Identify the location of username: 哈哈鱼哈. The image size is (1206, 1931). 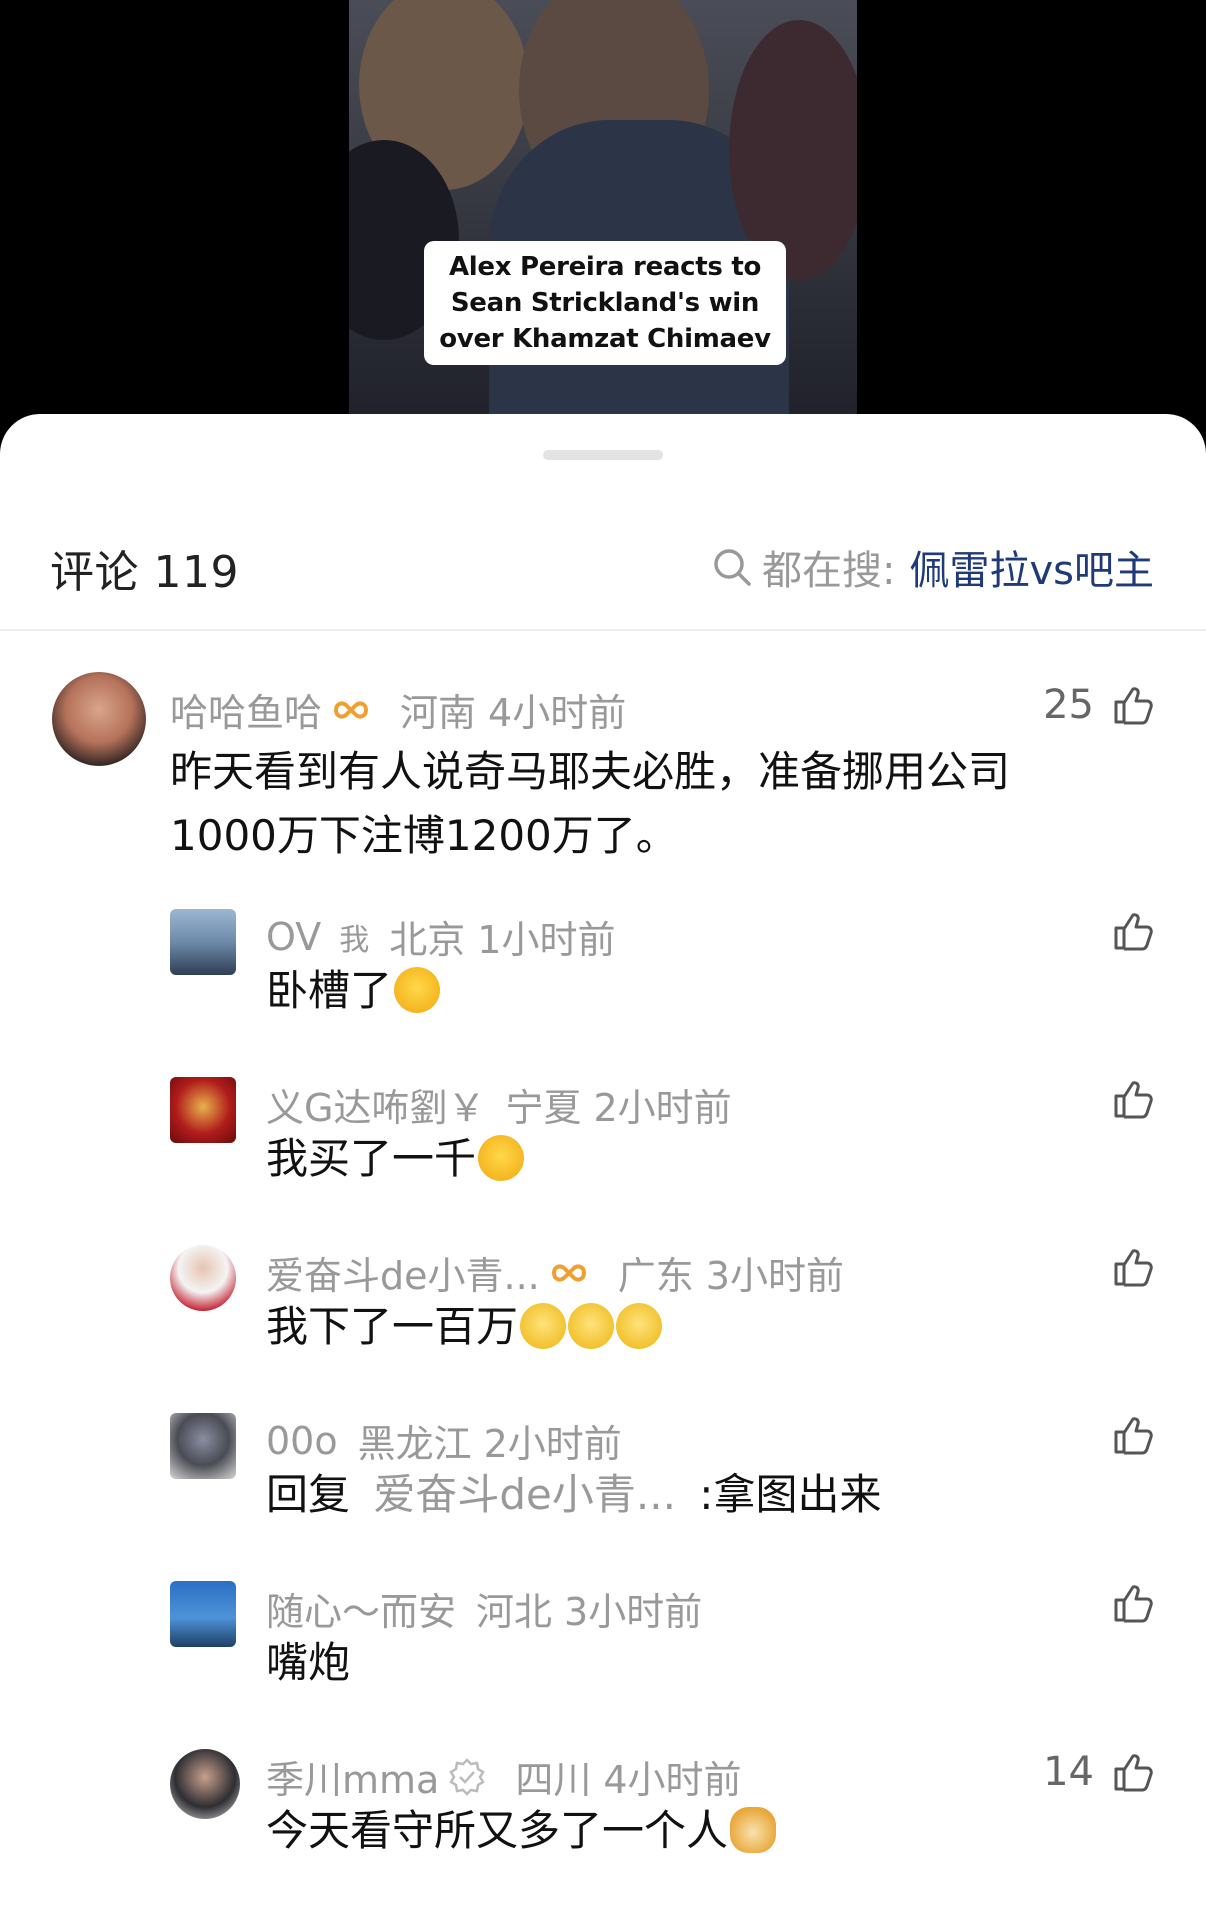
(246, 709).